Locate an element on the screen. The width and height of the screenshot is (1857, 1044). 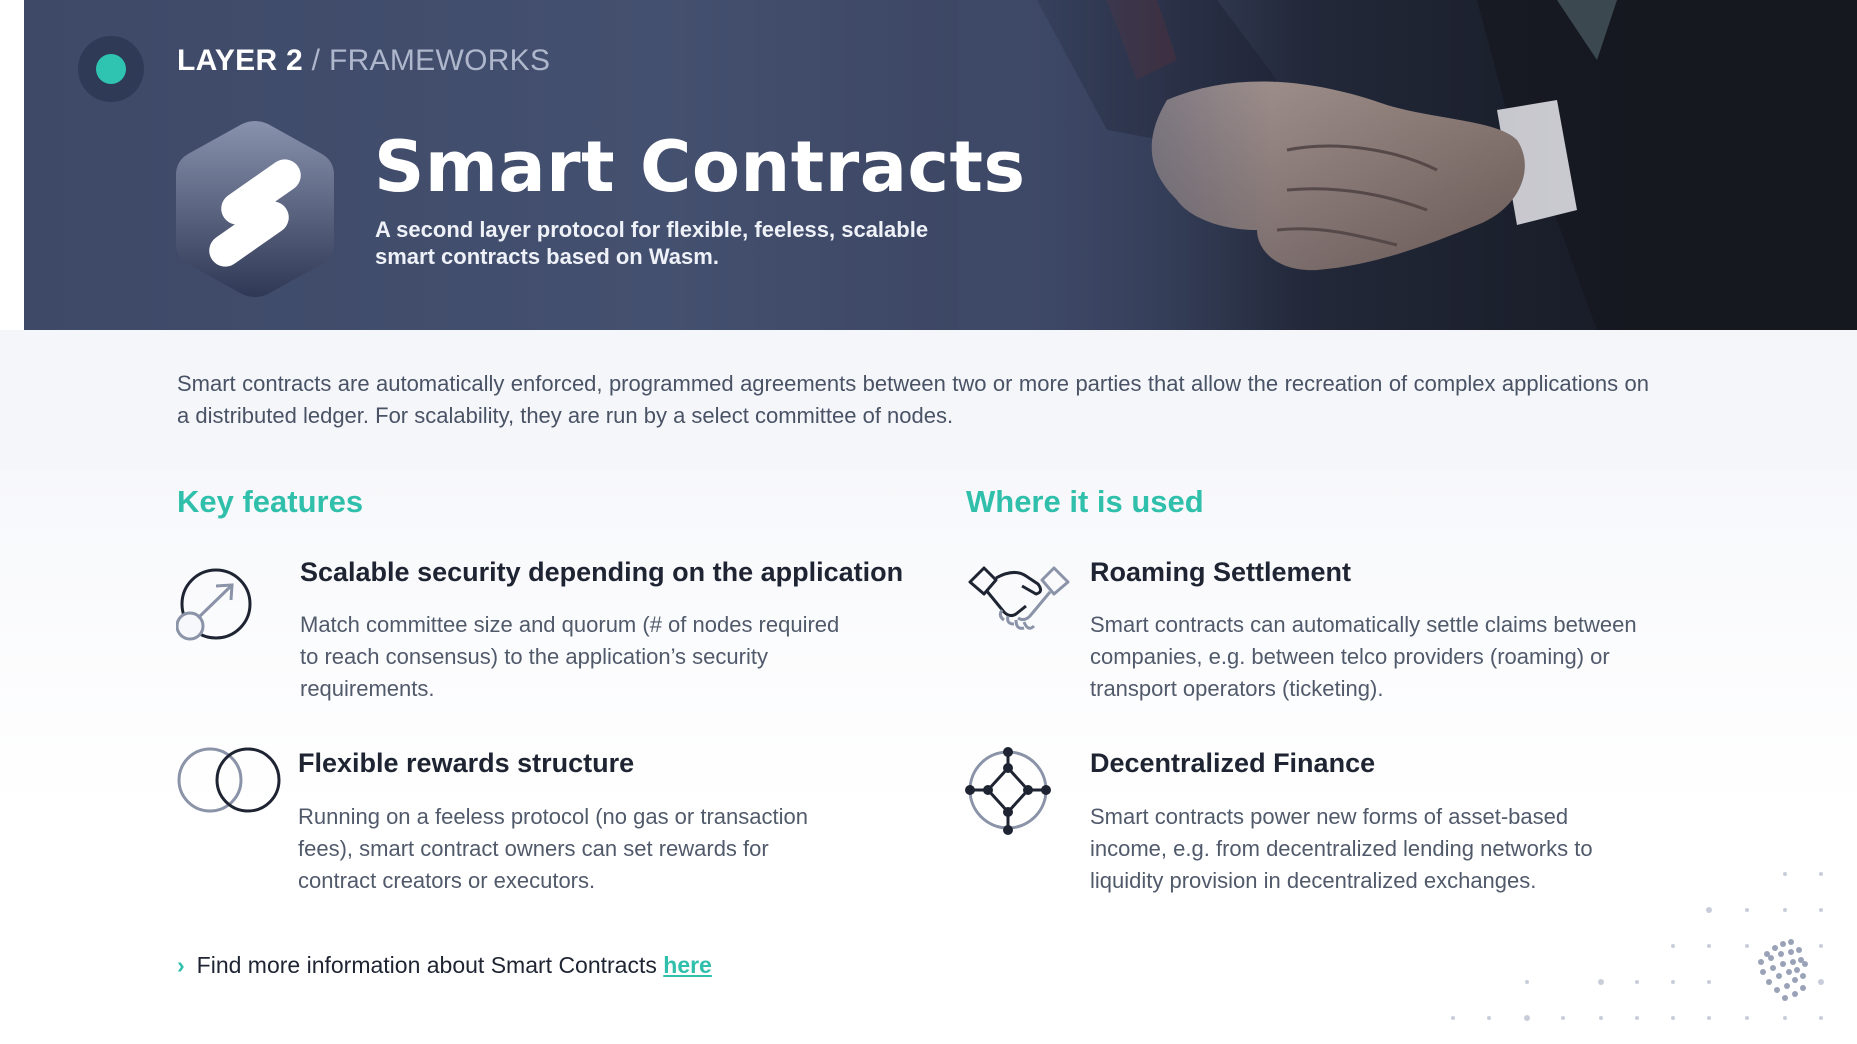
key-features-heading: Key features is located at coordinates (270, 501).